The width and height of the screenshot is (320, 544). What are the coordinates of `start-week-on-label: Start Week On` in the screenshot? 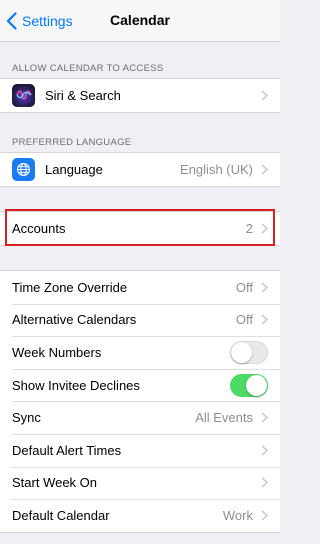 It's located at (55, 483).